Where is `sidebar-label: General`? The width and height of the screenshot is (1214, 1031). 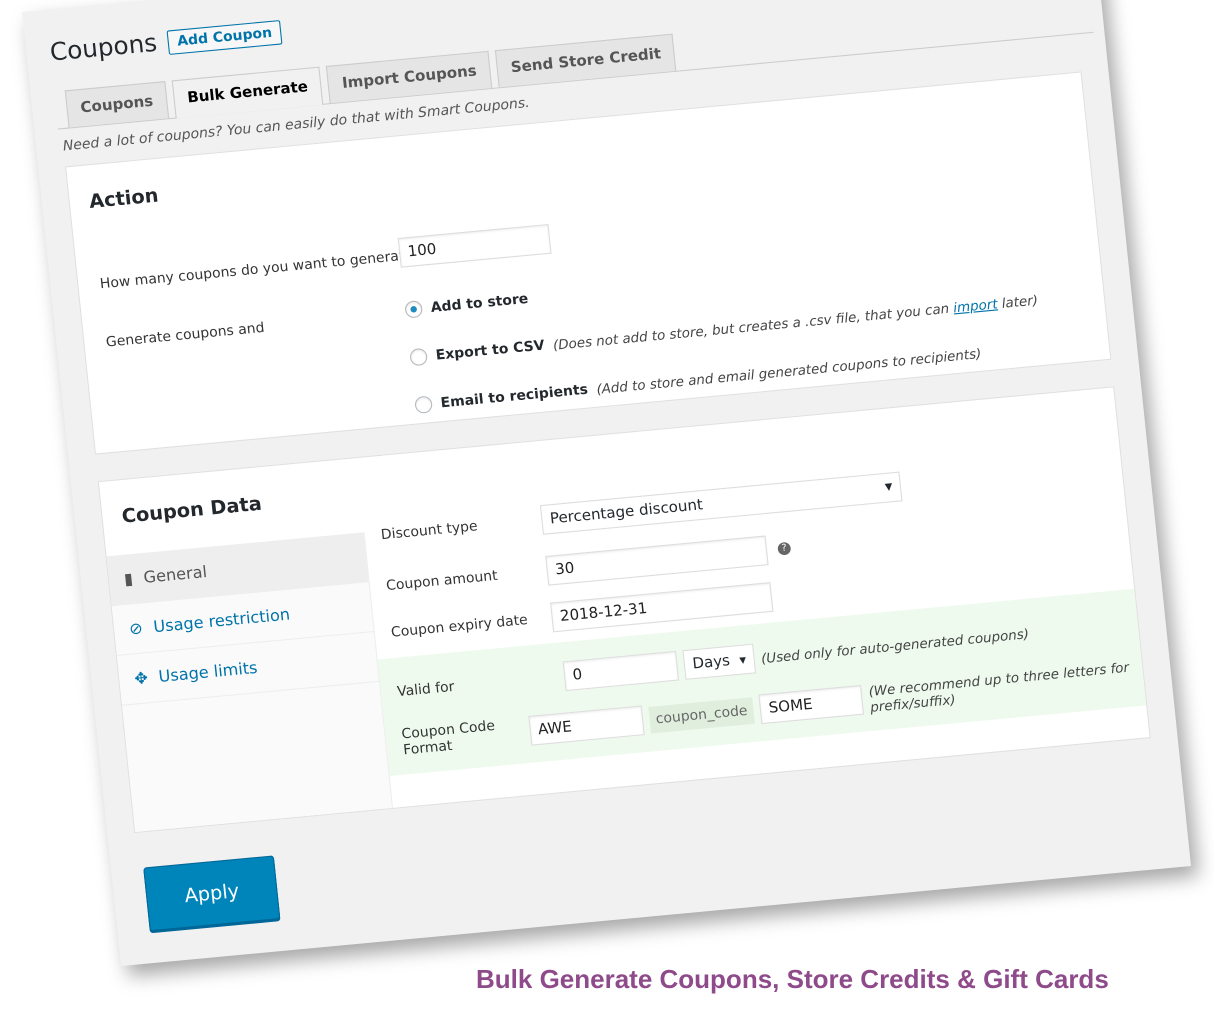 sidebar-label: General is located at coordinates (175, 575).